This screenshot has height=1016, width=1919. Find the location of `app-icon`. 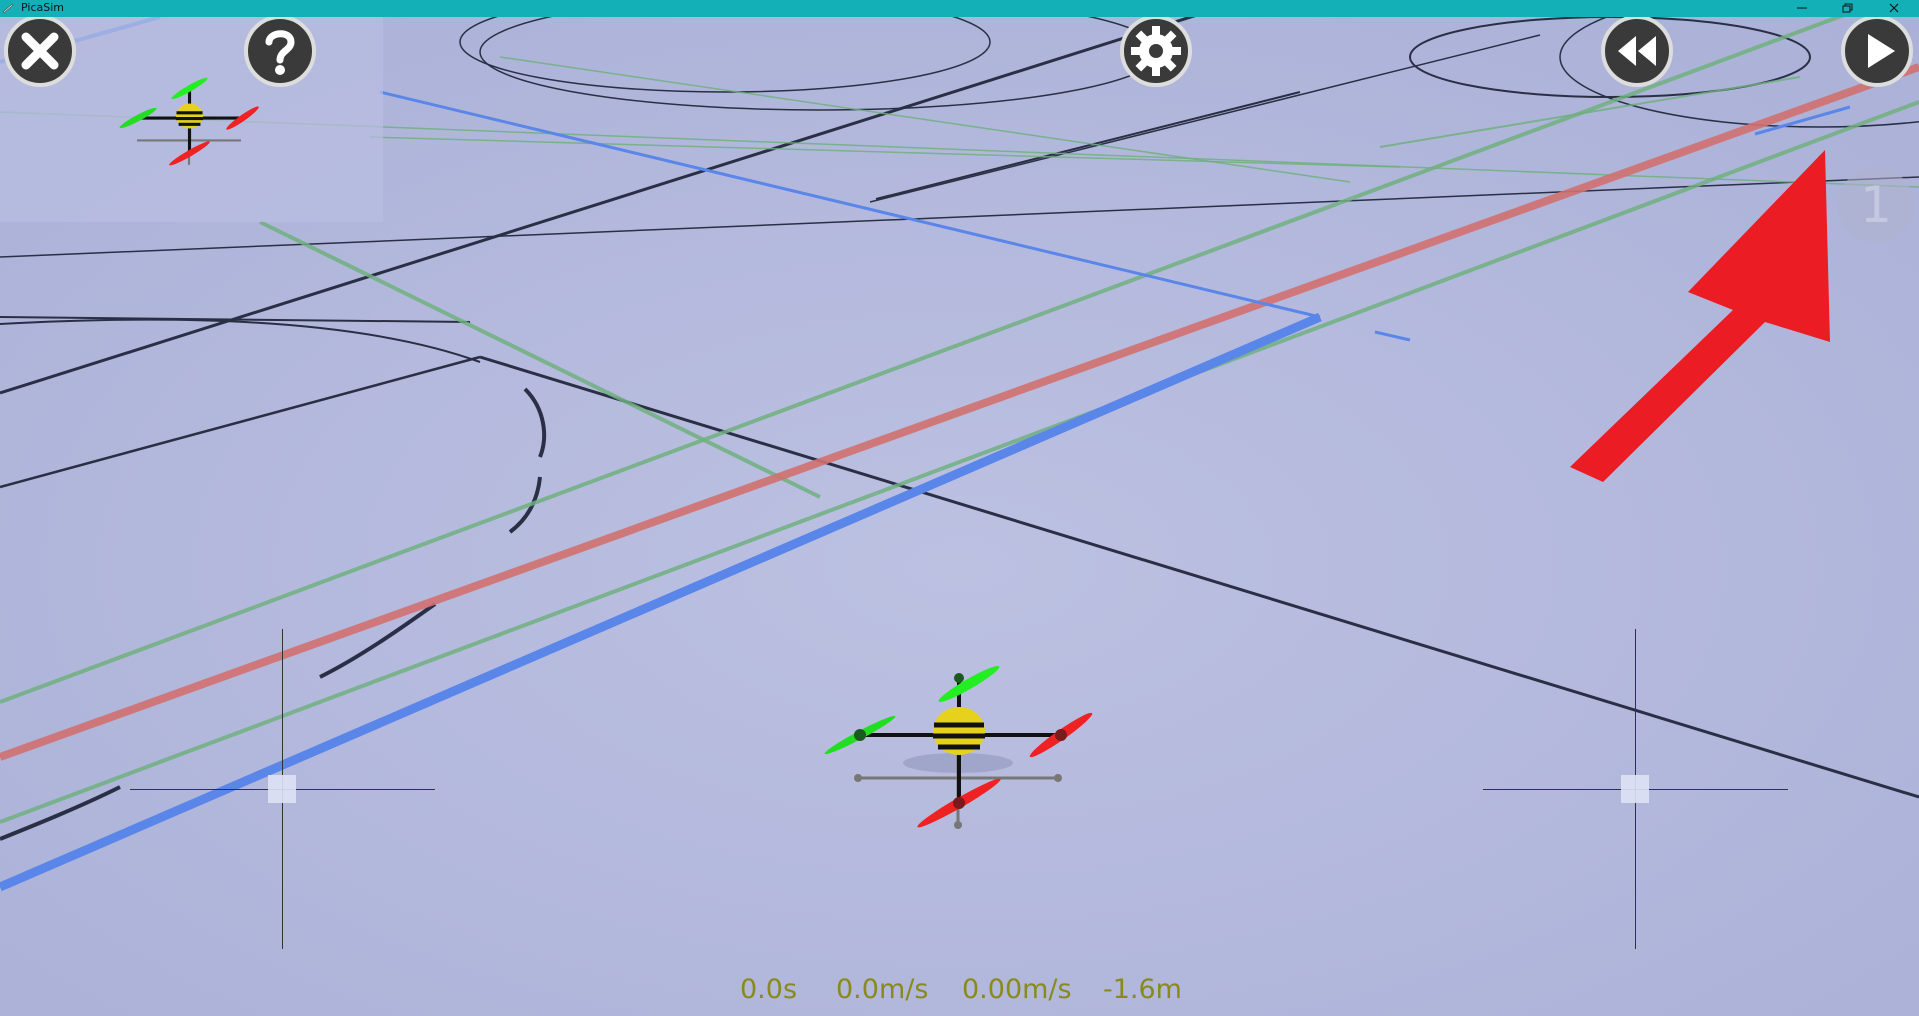

app-icon is located at coordinates (8, 8).